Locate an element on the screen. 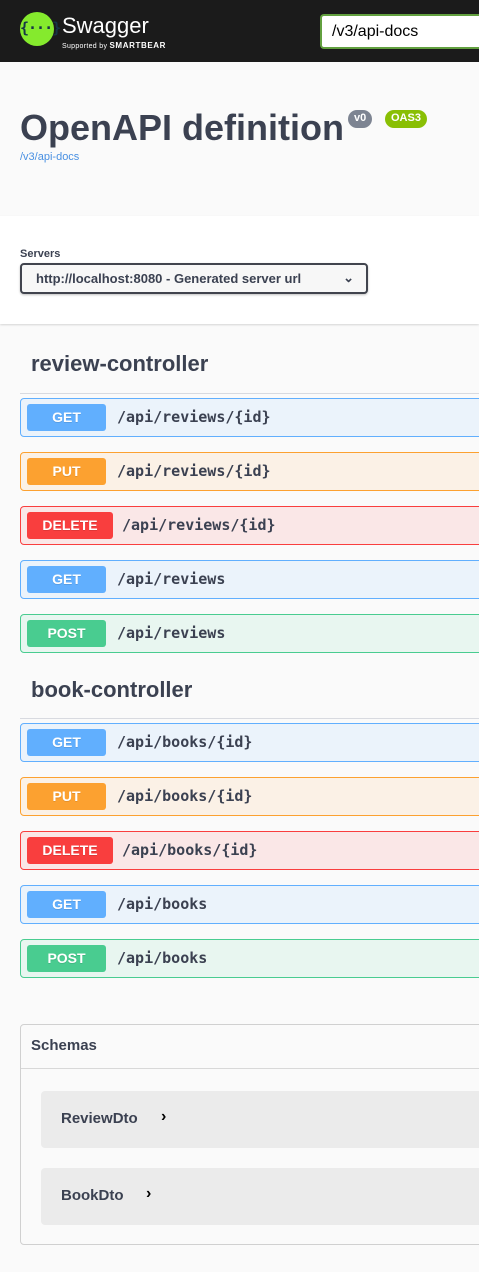 The height and width of the screenshot is (1272, 479). operation-get-review-by-id: GET /api/reviews/{id} is located at coordinates (249, 417).